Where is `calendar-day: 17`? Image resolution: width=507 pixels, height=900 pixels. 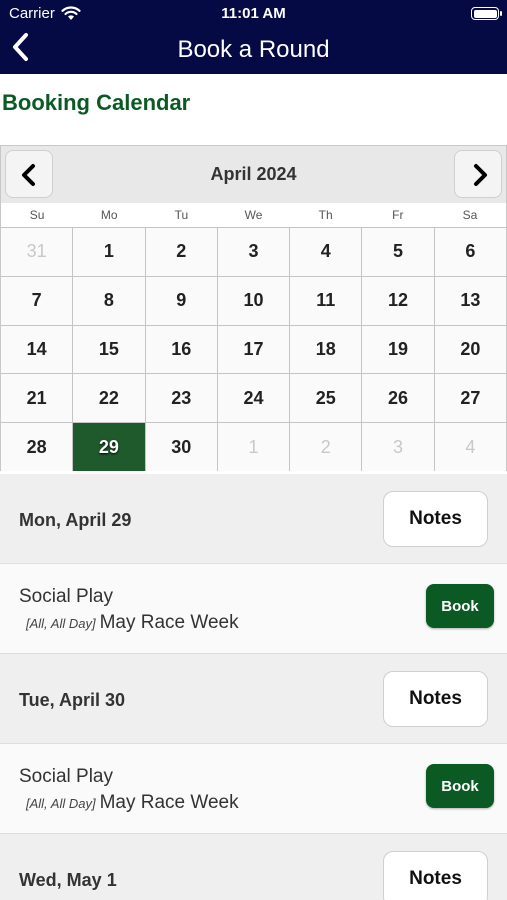 calendar-day: 17 is located at coordinates (253, 349).